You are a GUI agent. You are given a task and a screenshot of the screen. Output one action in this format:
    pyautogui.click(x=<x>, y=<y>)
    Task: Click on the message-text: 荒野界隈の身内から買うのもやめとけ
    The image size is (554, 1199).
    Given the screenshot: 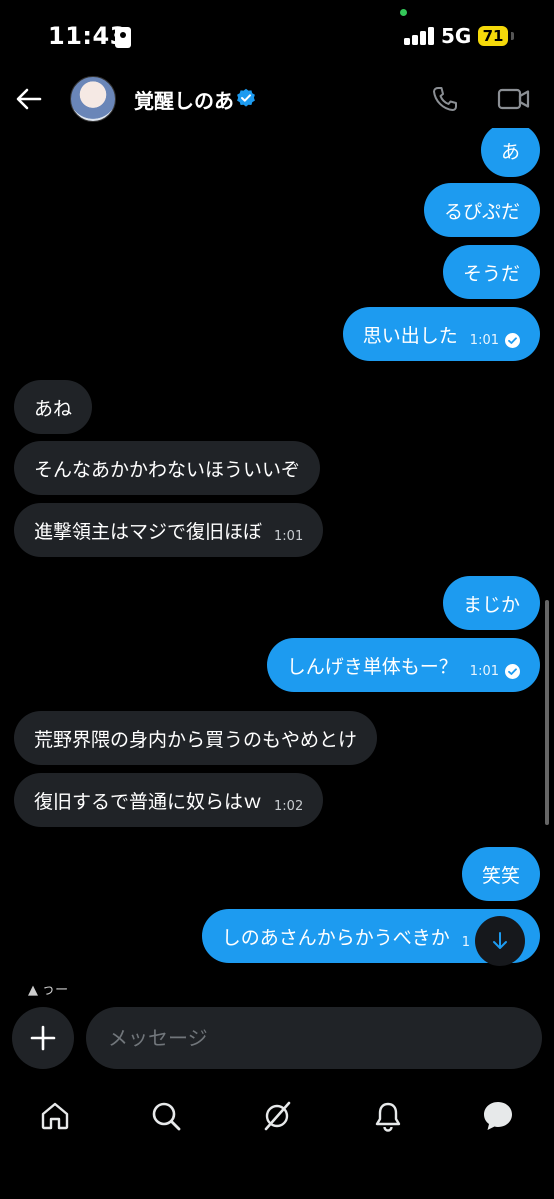 What is the action you would take?
    pyautogui.click(x=196, y=739)
    